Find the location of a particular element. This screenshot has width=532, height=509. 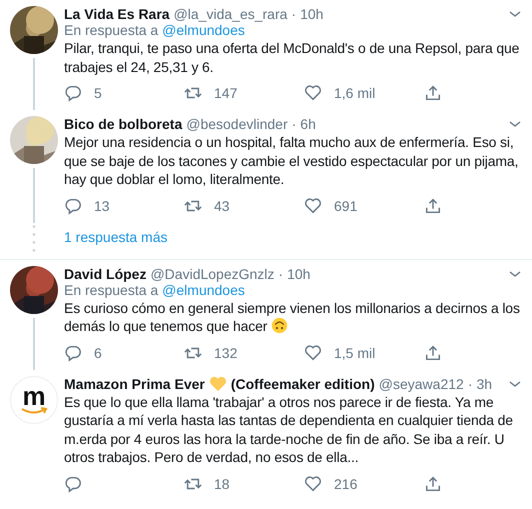

reply-count: 5 is located at coordinates (98, 93).